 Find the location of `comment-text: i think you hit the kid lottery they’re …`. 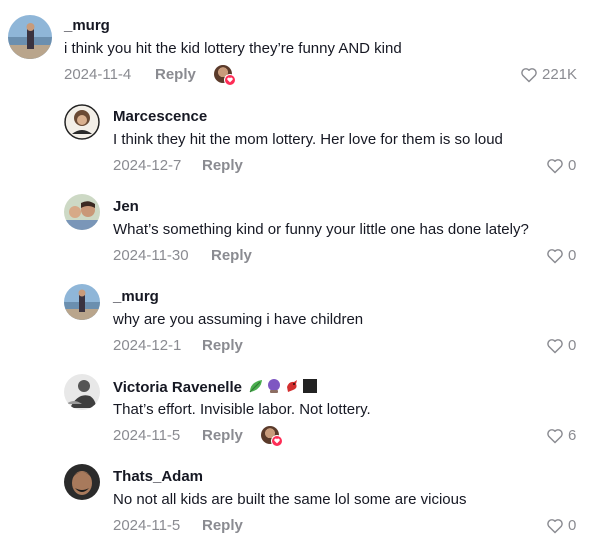

comment-text: i think you hit the kid lottery they’re … is located at coordinates (233, 48).